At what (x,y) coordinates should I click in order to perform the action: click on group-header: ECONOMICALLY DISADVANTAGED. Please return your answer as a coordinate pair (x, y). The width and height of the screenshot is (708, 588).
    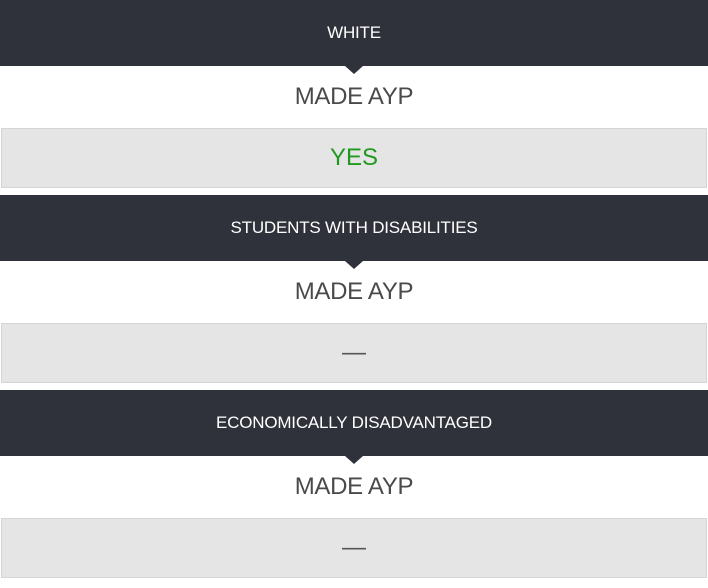
    Looking at the image, I should click on (354, 427).